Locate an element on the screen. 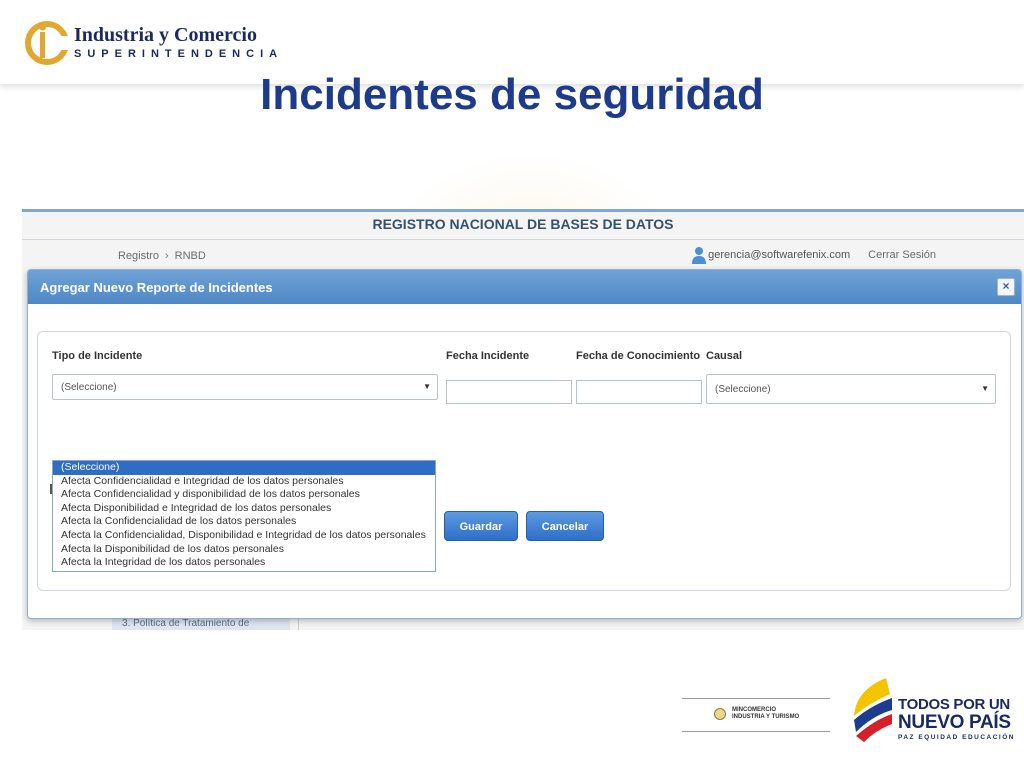 Image resolution: width=1024 pixels, height=768 pixels. modal-title: Agregar Nuevo Reporte de Incidentes is located at coordinates (156, 287).